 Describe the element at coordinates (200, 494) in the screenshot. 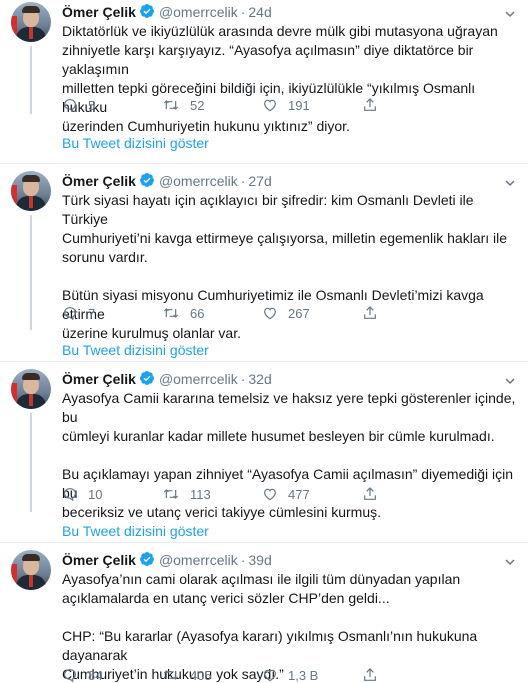

I see `retweet-count: 113` at that location.